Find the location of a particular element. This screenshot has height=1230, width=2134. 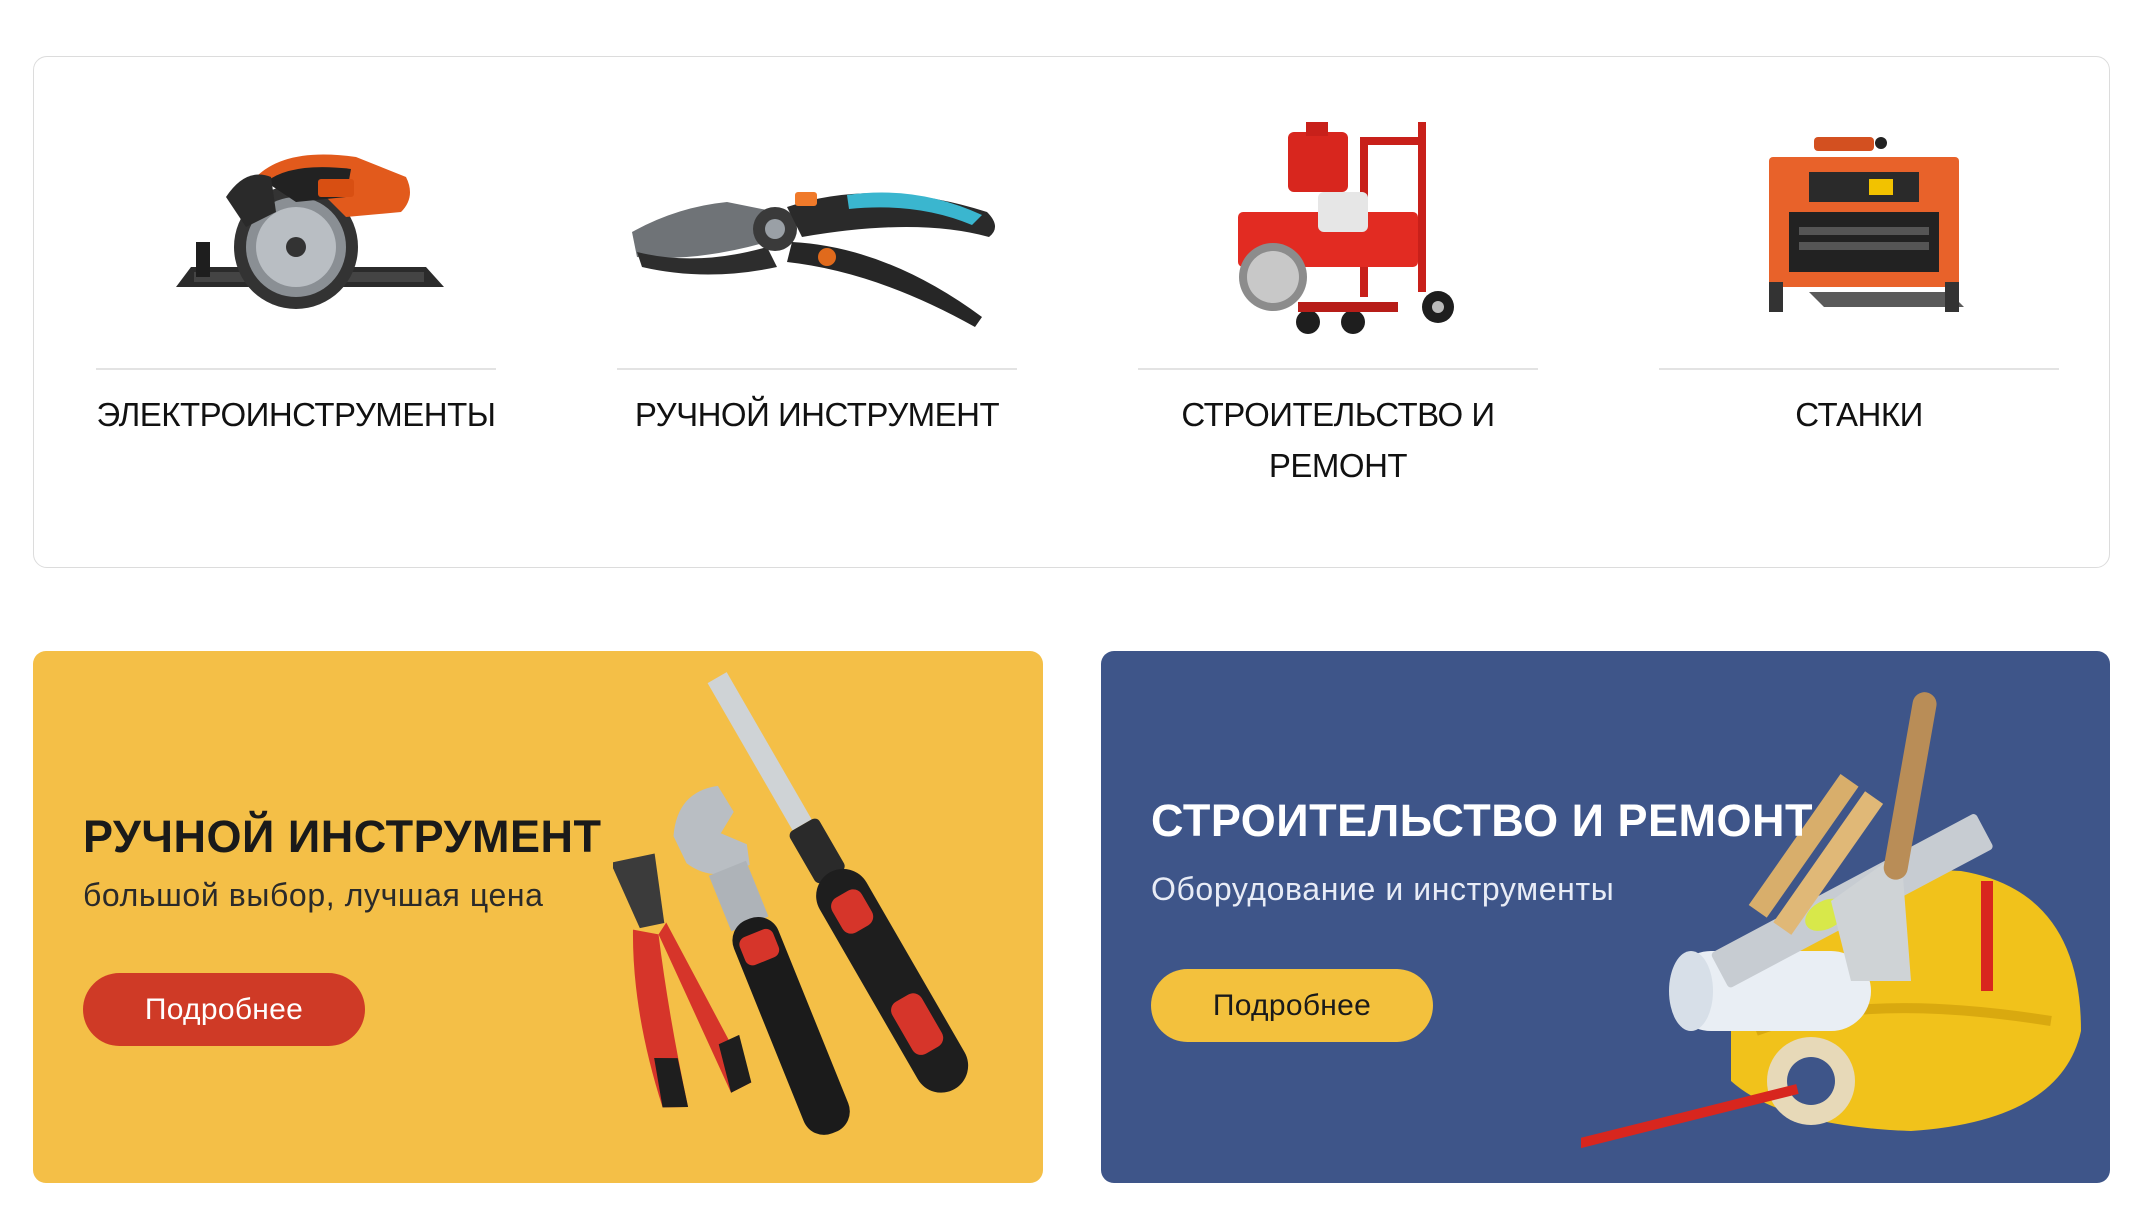

category-construction: Строительство и ремонт is located at coordinates (1338, 312).